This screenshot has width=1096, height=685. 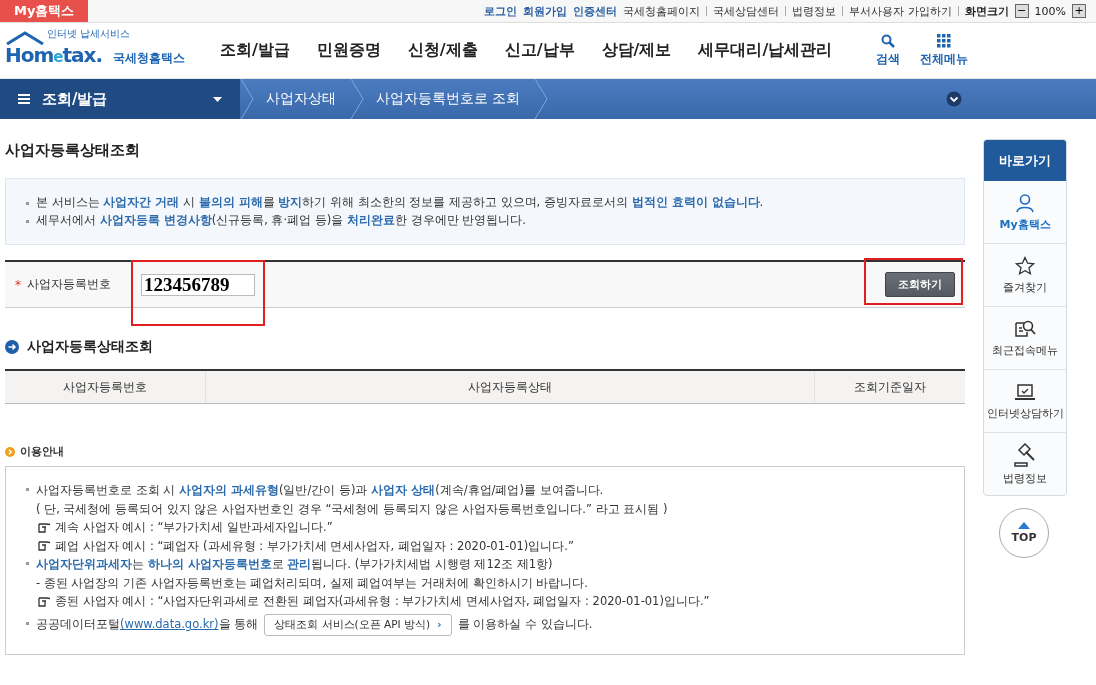 What do you see at coordinates (501, 11) in the screenshot?
I see `top-link: 로그인` at bounding box center [501, 11].